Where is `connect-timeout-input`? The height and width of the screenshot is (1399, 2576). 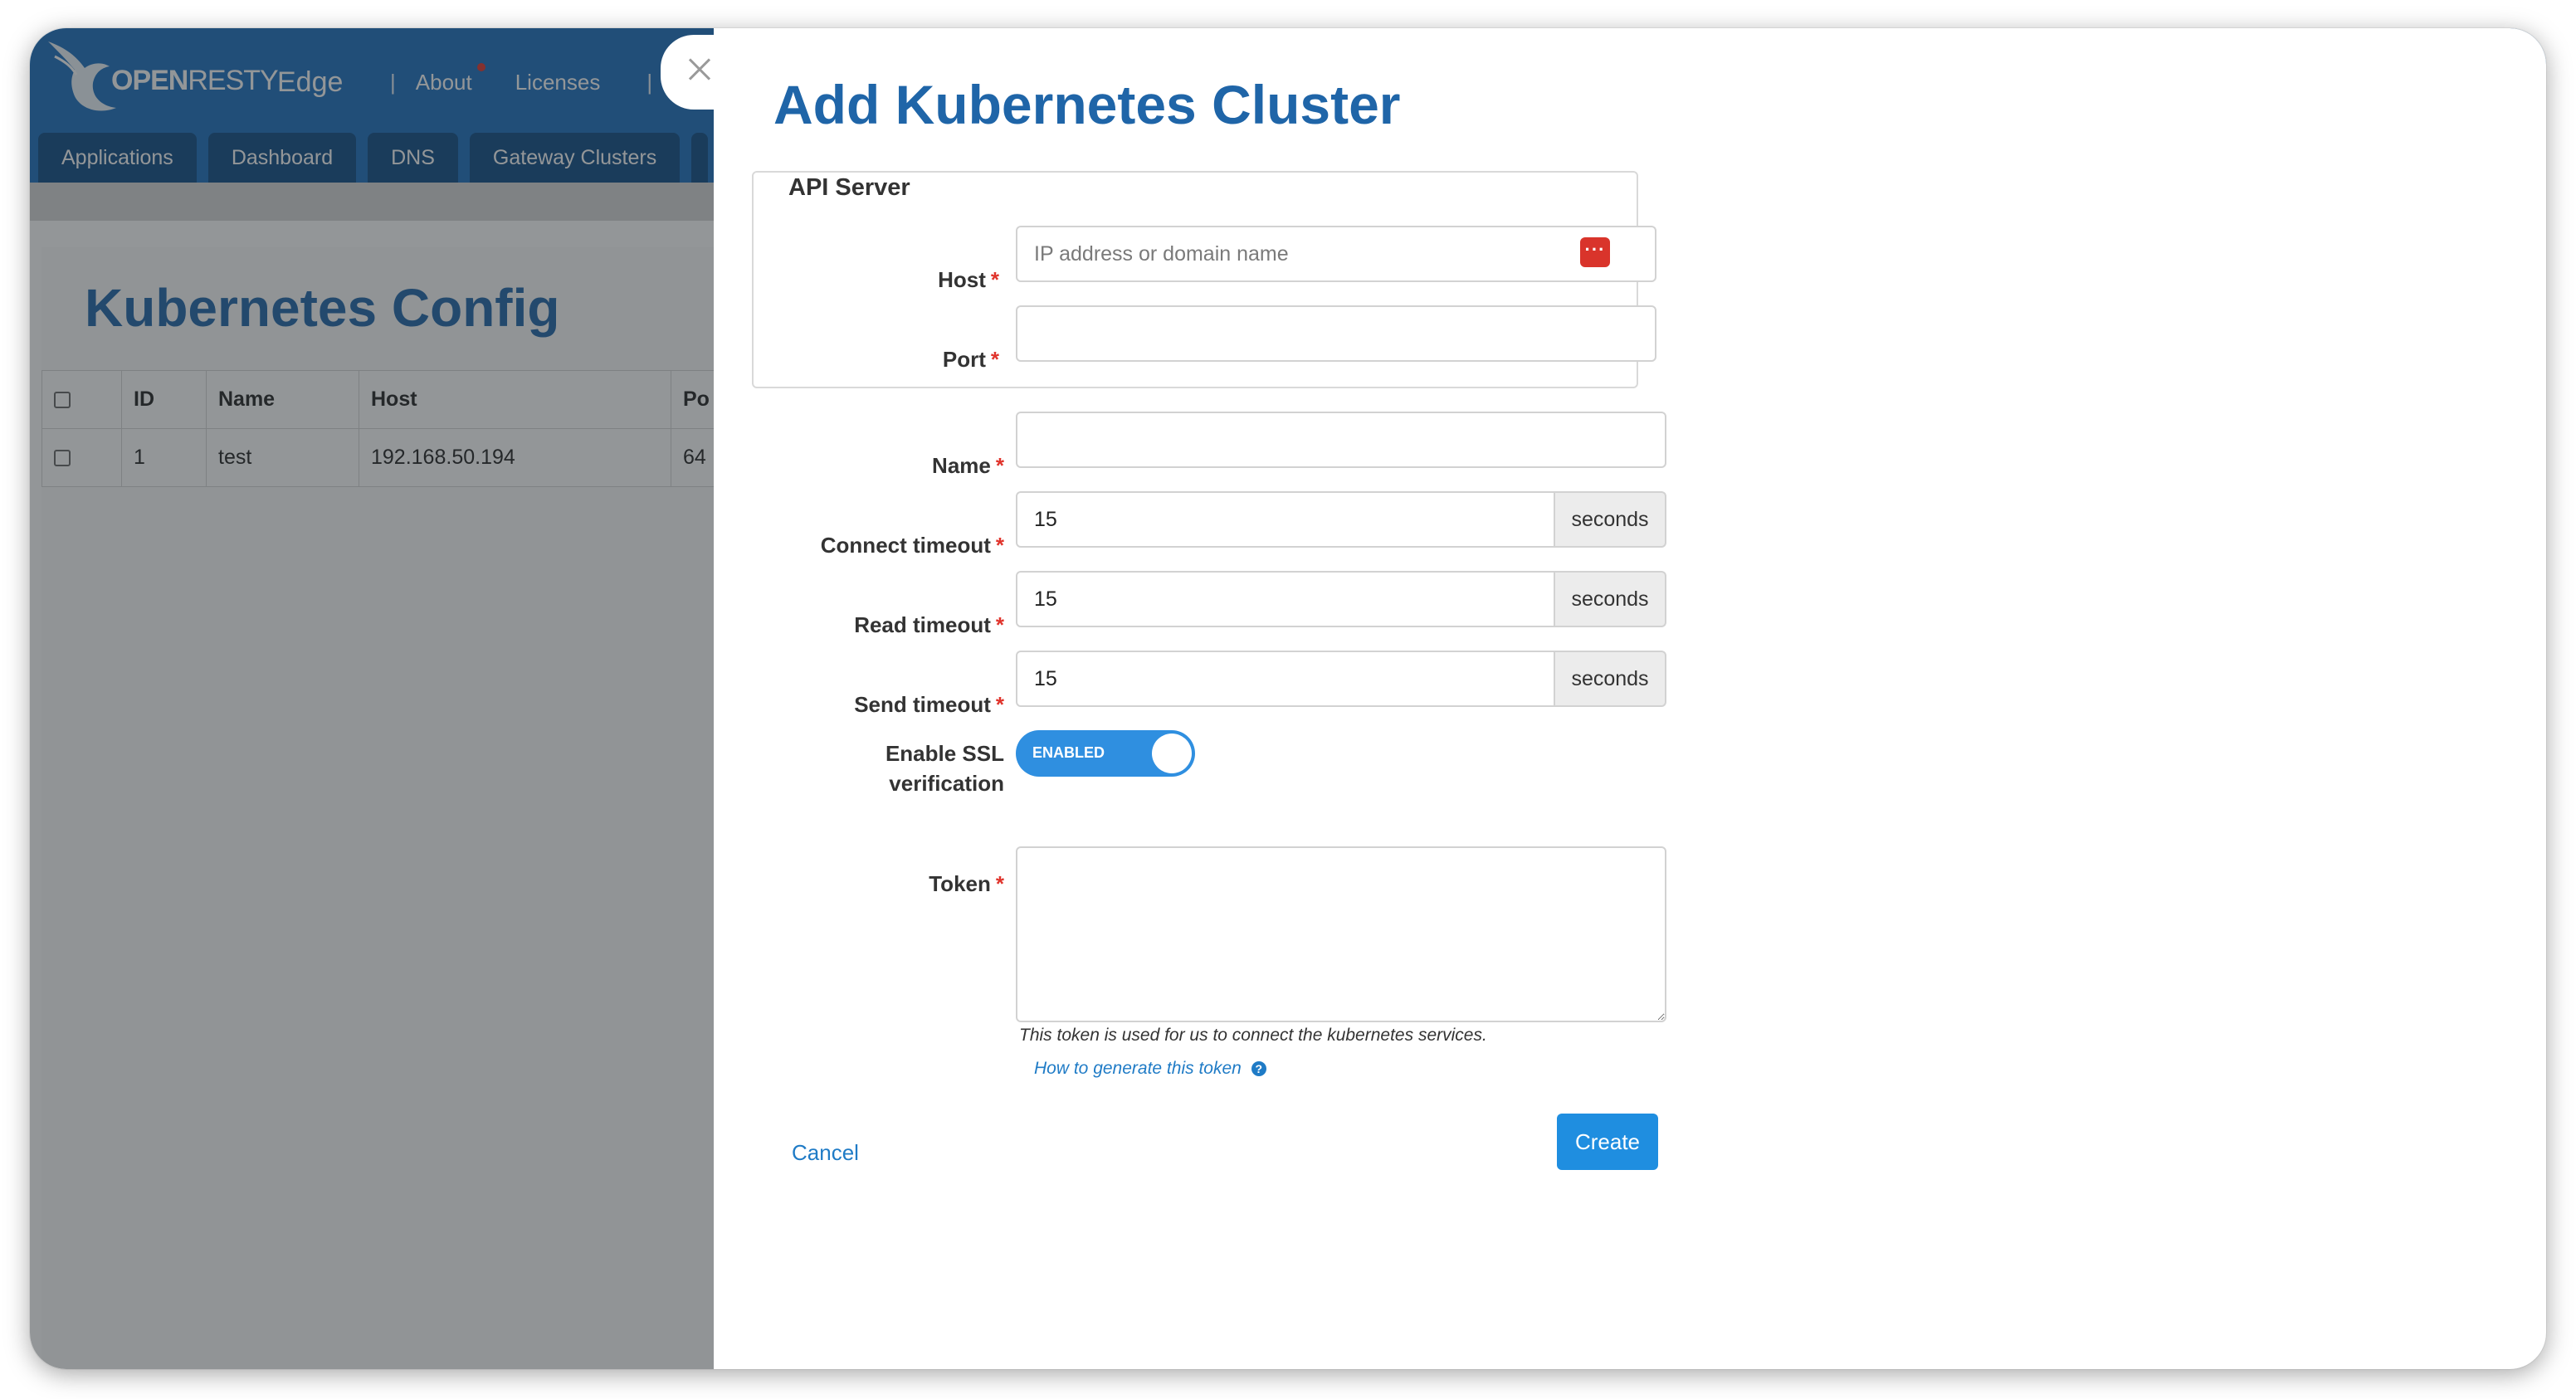
connect-timeout-input is located at coordinates (1286, 519).